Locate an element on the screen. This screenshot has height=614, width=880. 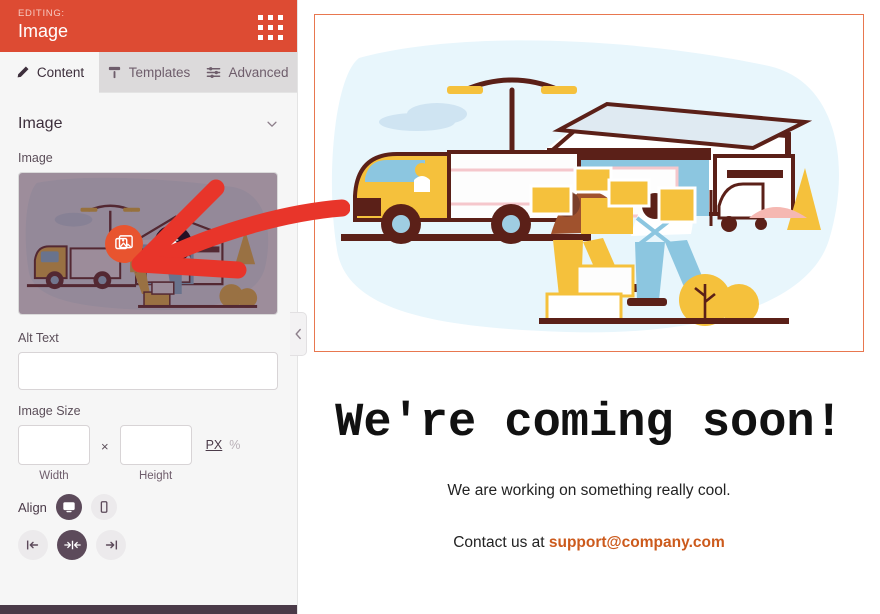
trash-icon is located at coordinates (172, 243).